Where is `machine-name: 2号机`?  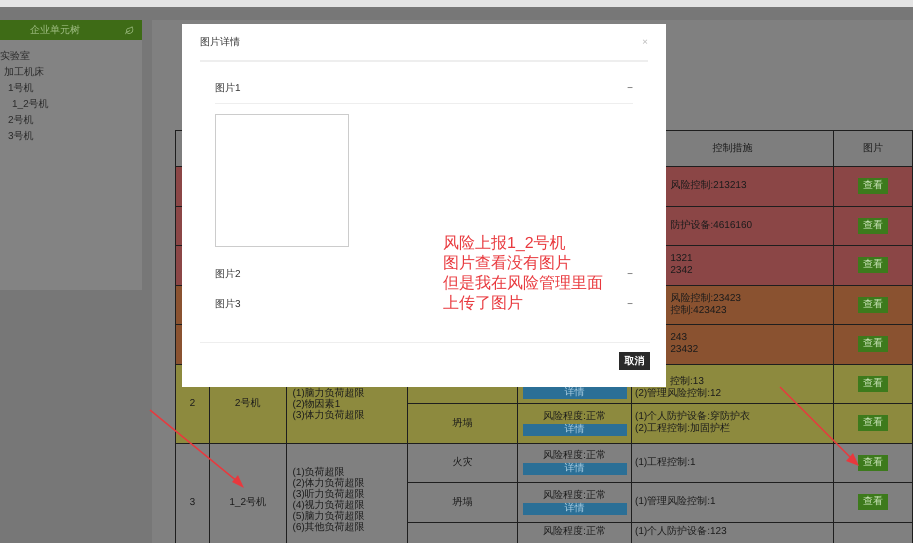 machine-name: 2号机 is located at coordinates (247, 403).